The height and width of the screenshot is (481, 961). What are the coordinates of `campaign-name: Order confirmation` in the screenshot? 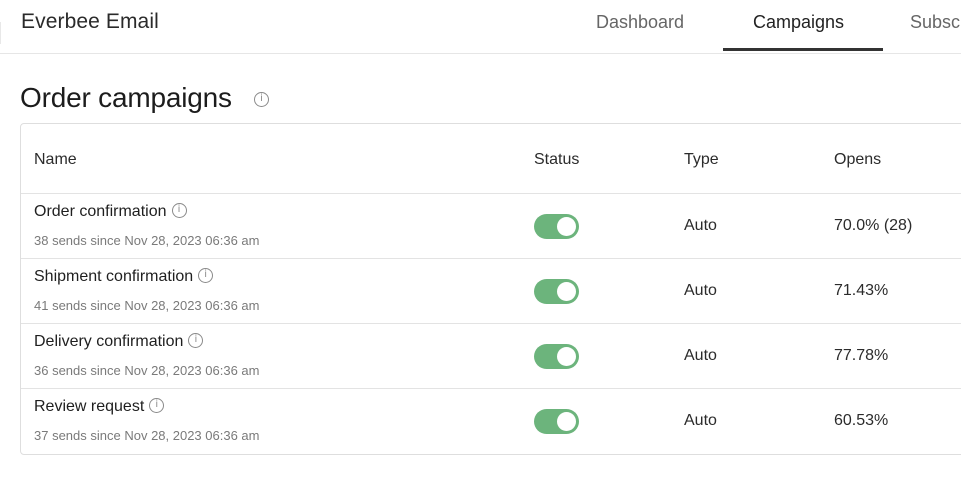 It's located at (100, 211).